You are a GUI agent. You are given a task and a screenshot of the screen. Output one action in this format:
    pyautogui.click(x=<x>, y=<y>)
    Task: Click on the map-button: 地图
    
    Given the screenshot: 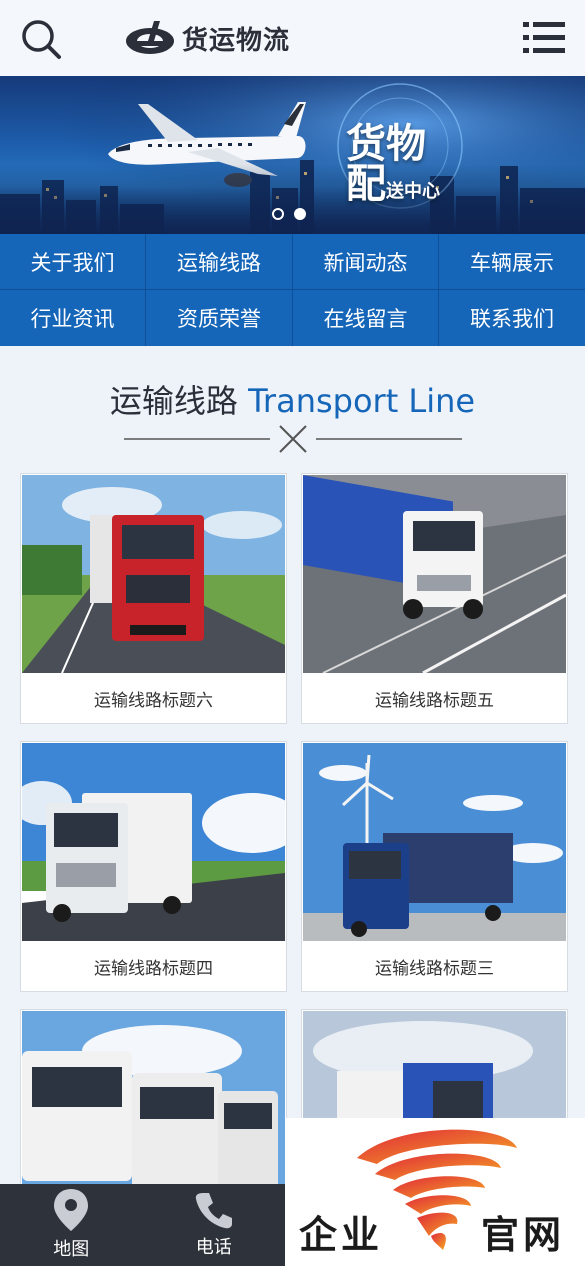 What is the action you would take?
    pyautogui.click(x=71, y=1225)
    